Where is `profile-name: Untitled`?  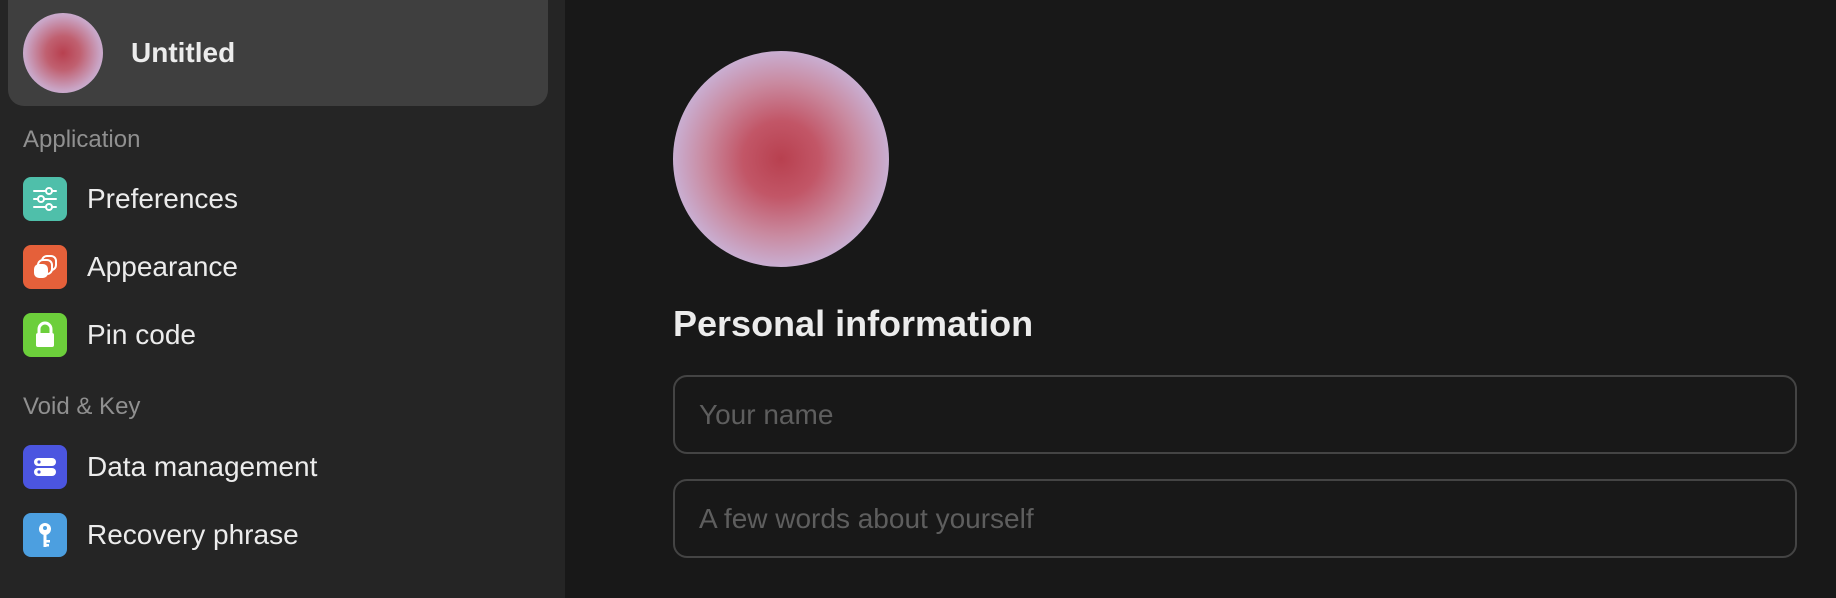
profile-name: Untitled is located at coordinates (183, 52).